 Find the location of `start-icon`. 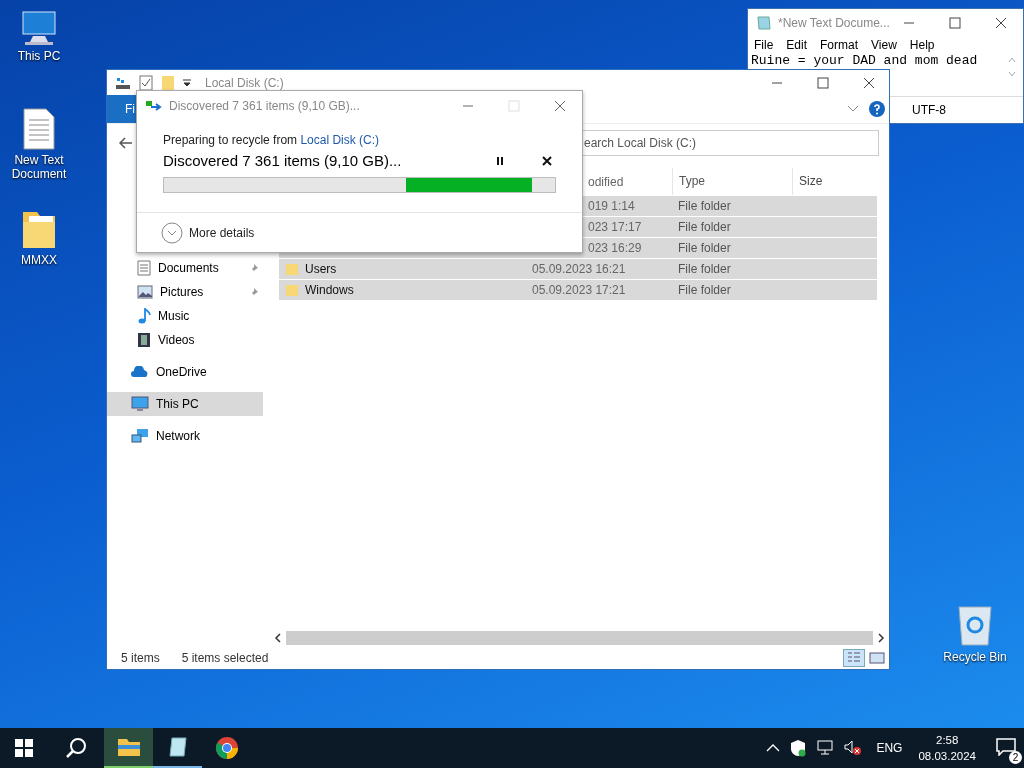

start-icon is located at coordinates (24, 748).